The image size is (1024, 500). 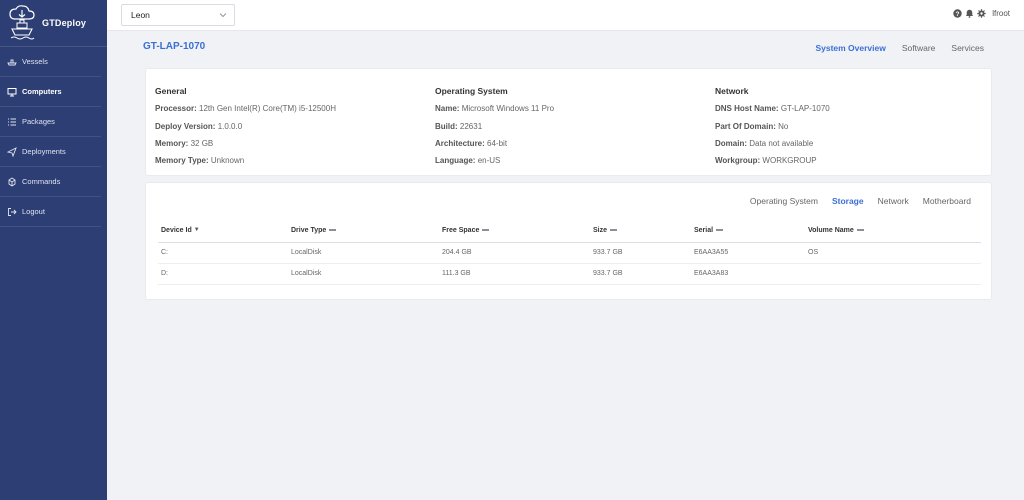 What do you see at coordinates (44, 151) in the screenshot?
I see `sidebar-item-label: Deployments` at bounding box center [44, 151].